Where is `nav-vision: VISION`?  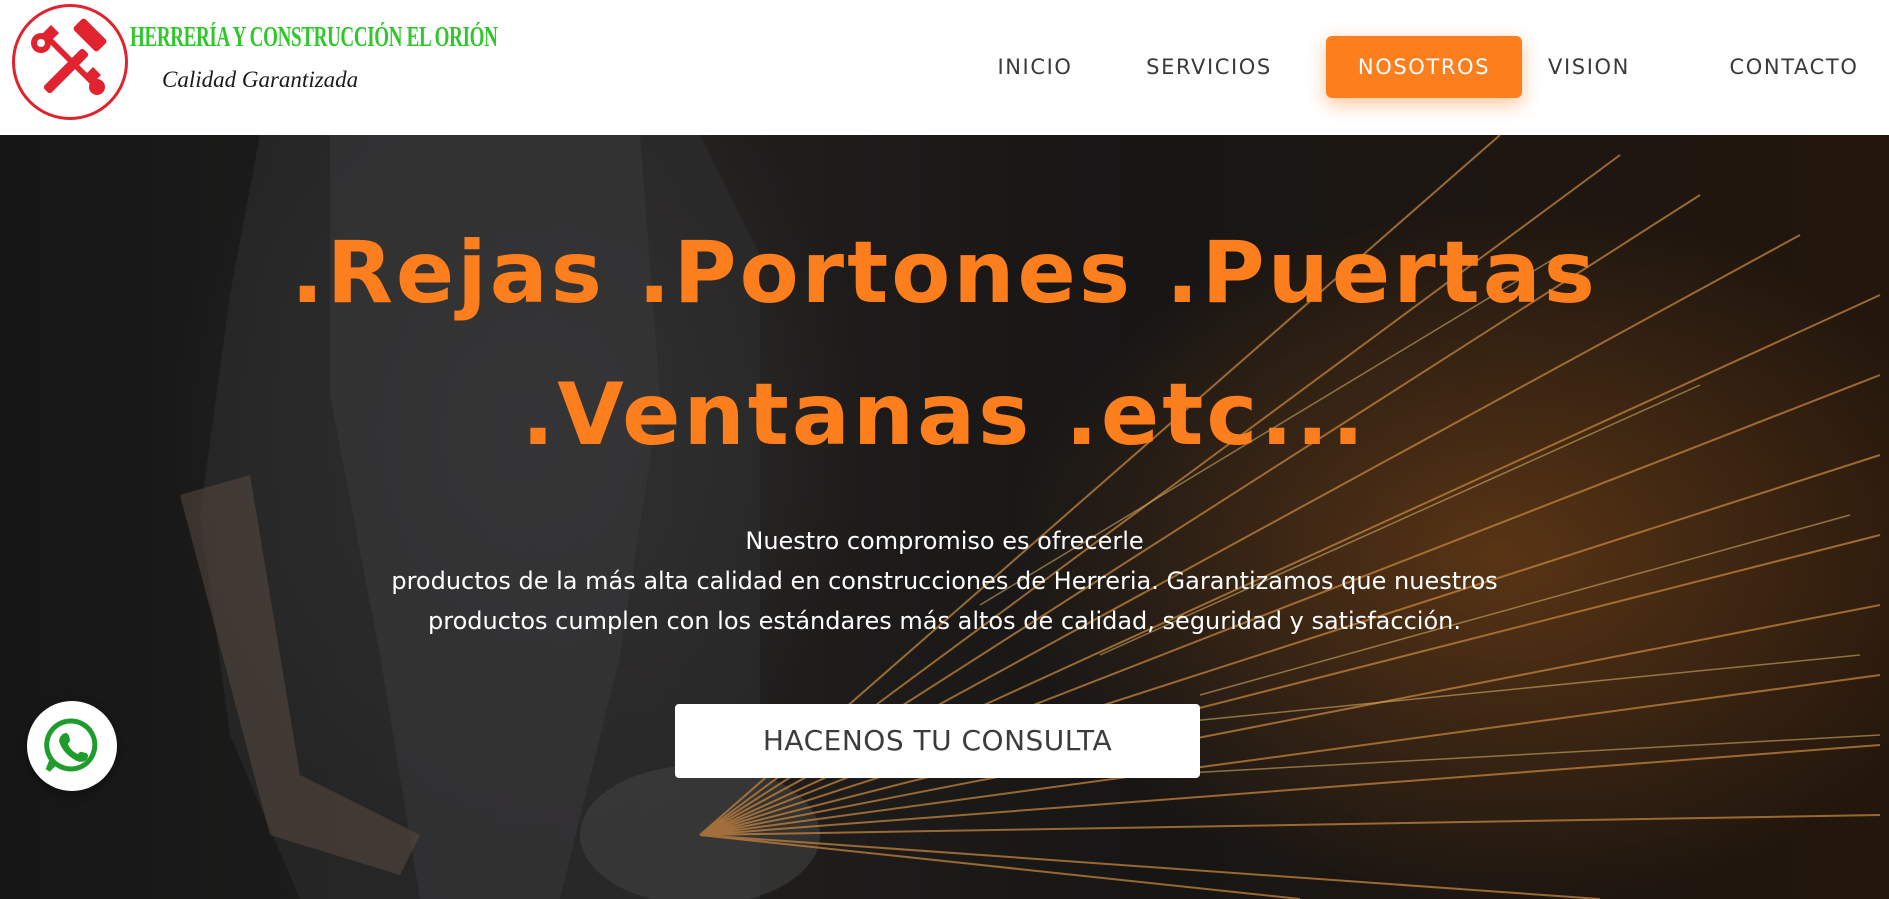
nav-vision: VISION is located at coordinates (1589, 67).